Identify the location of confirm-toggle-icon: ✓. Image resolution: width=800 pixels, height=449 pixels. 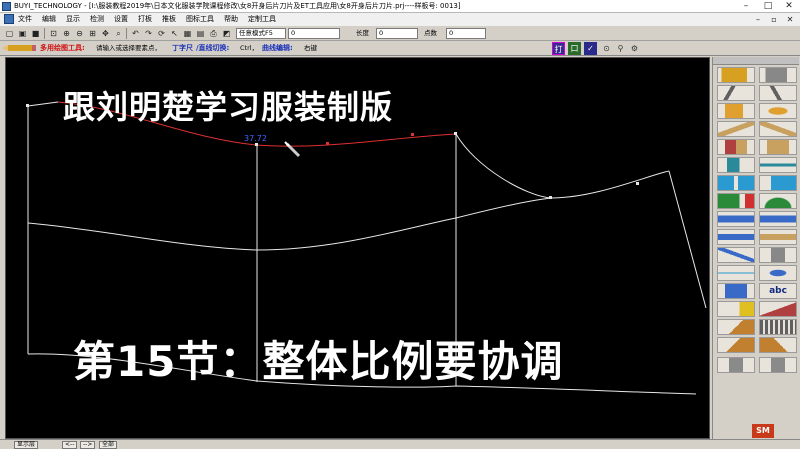
(590, 48).